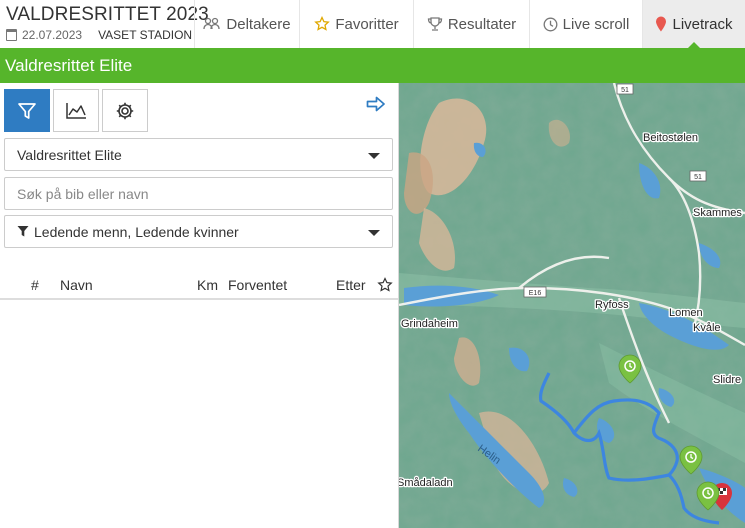 The height and width of the screenshot is (528, 745). I want to click on place-skammes: Skammes, so click(717, 213).